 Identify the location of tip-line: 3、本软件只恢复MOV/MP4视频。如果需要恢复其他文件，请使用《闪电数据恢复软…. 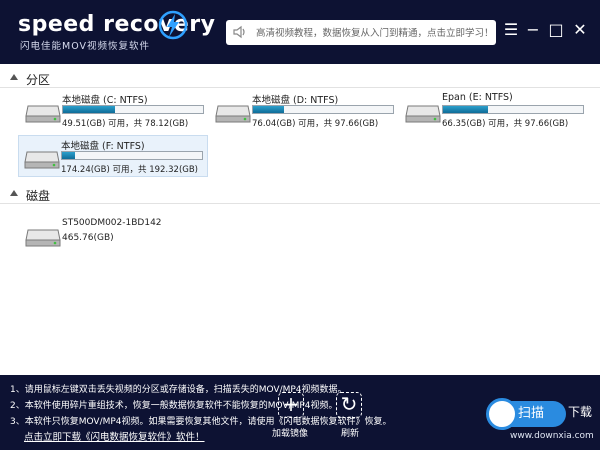
(201, 422).